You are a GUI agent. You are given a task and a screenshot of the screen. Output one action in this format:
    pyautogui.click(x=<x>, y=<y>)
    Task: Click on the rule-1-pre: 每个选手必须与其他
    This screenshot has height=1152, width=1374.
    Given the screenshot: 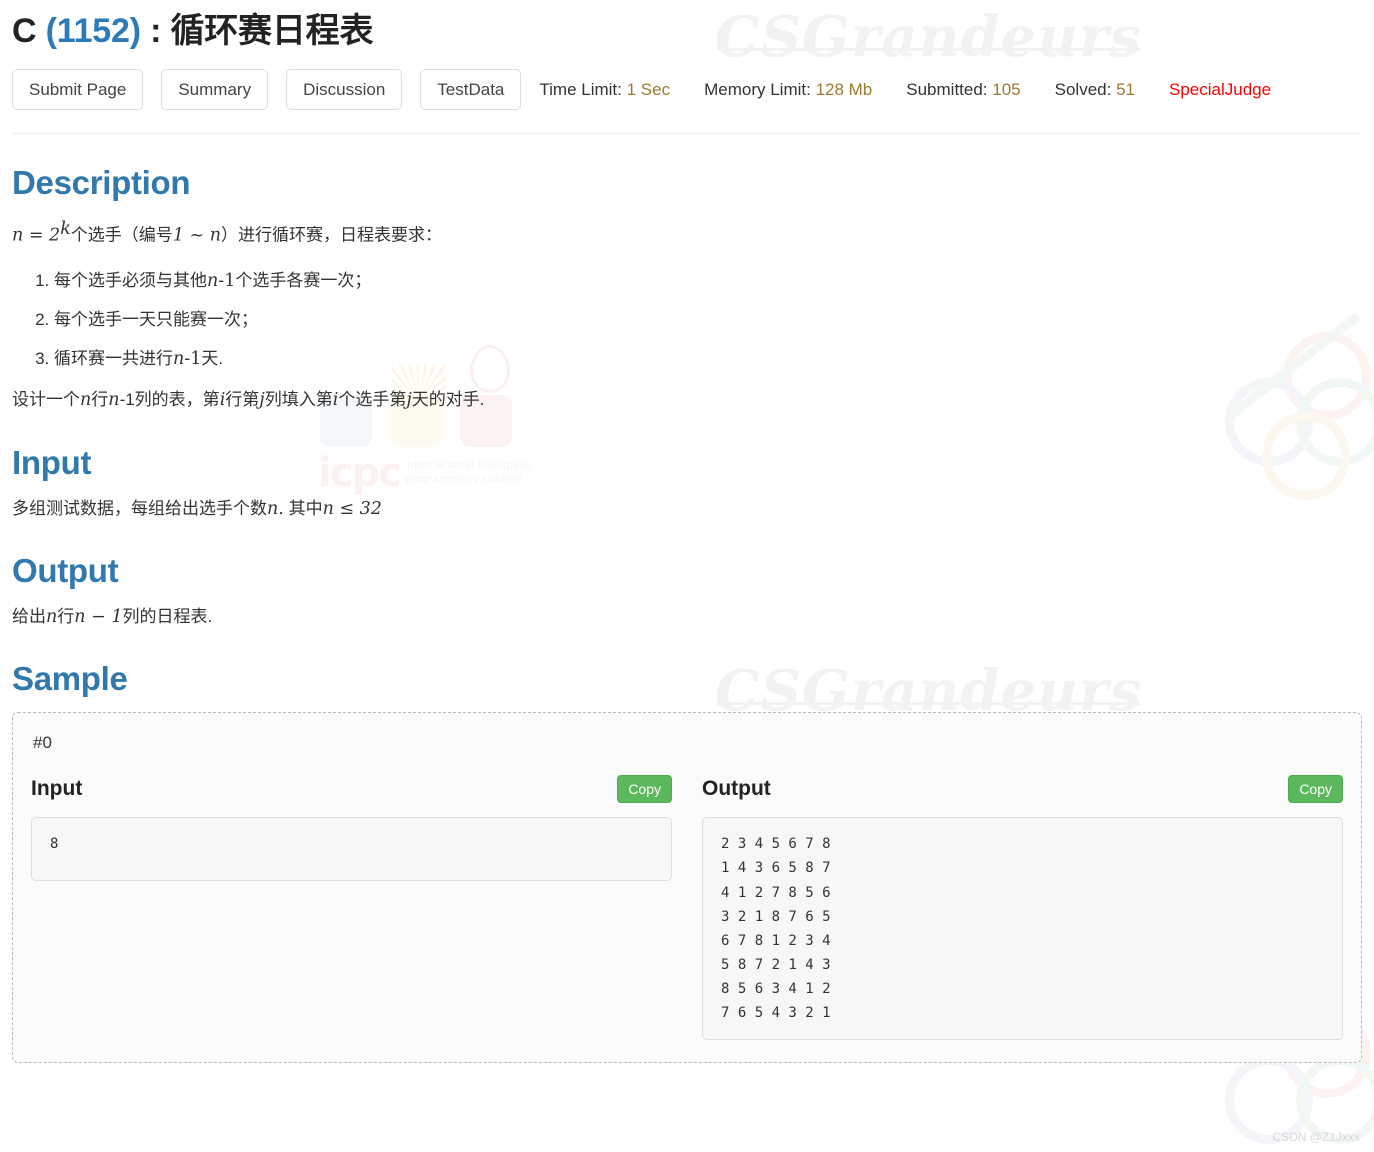 What is the action you would take?
    pyautogui.click(x=130, y=281)
    